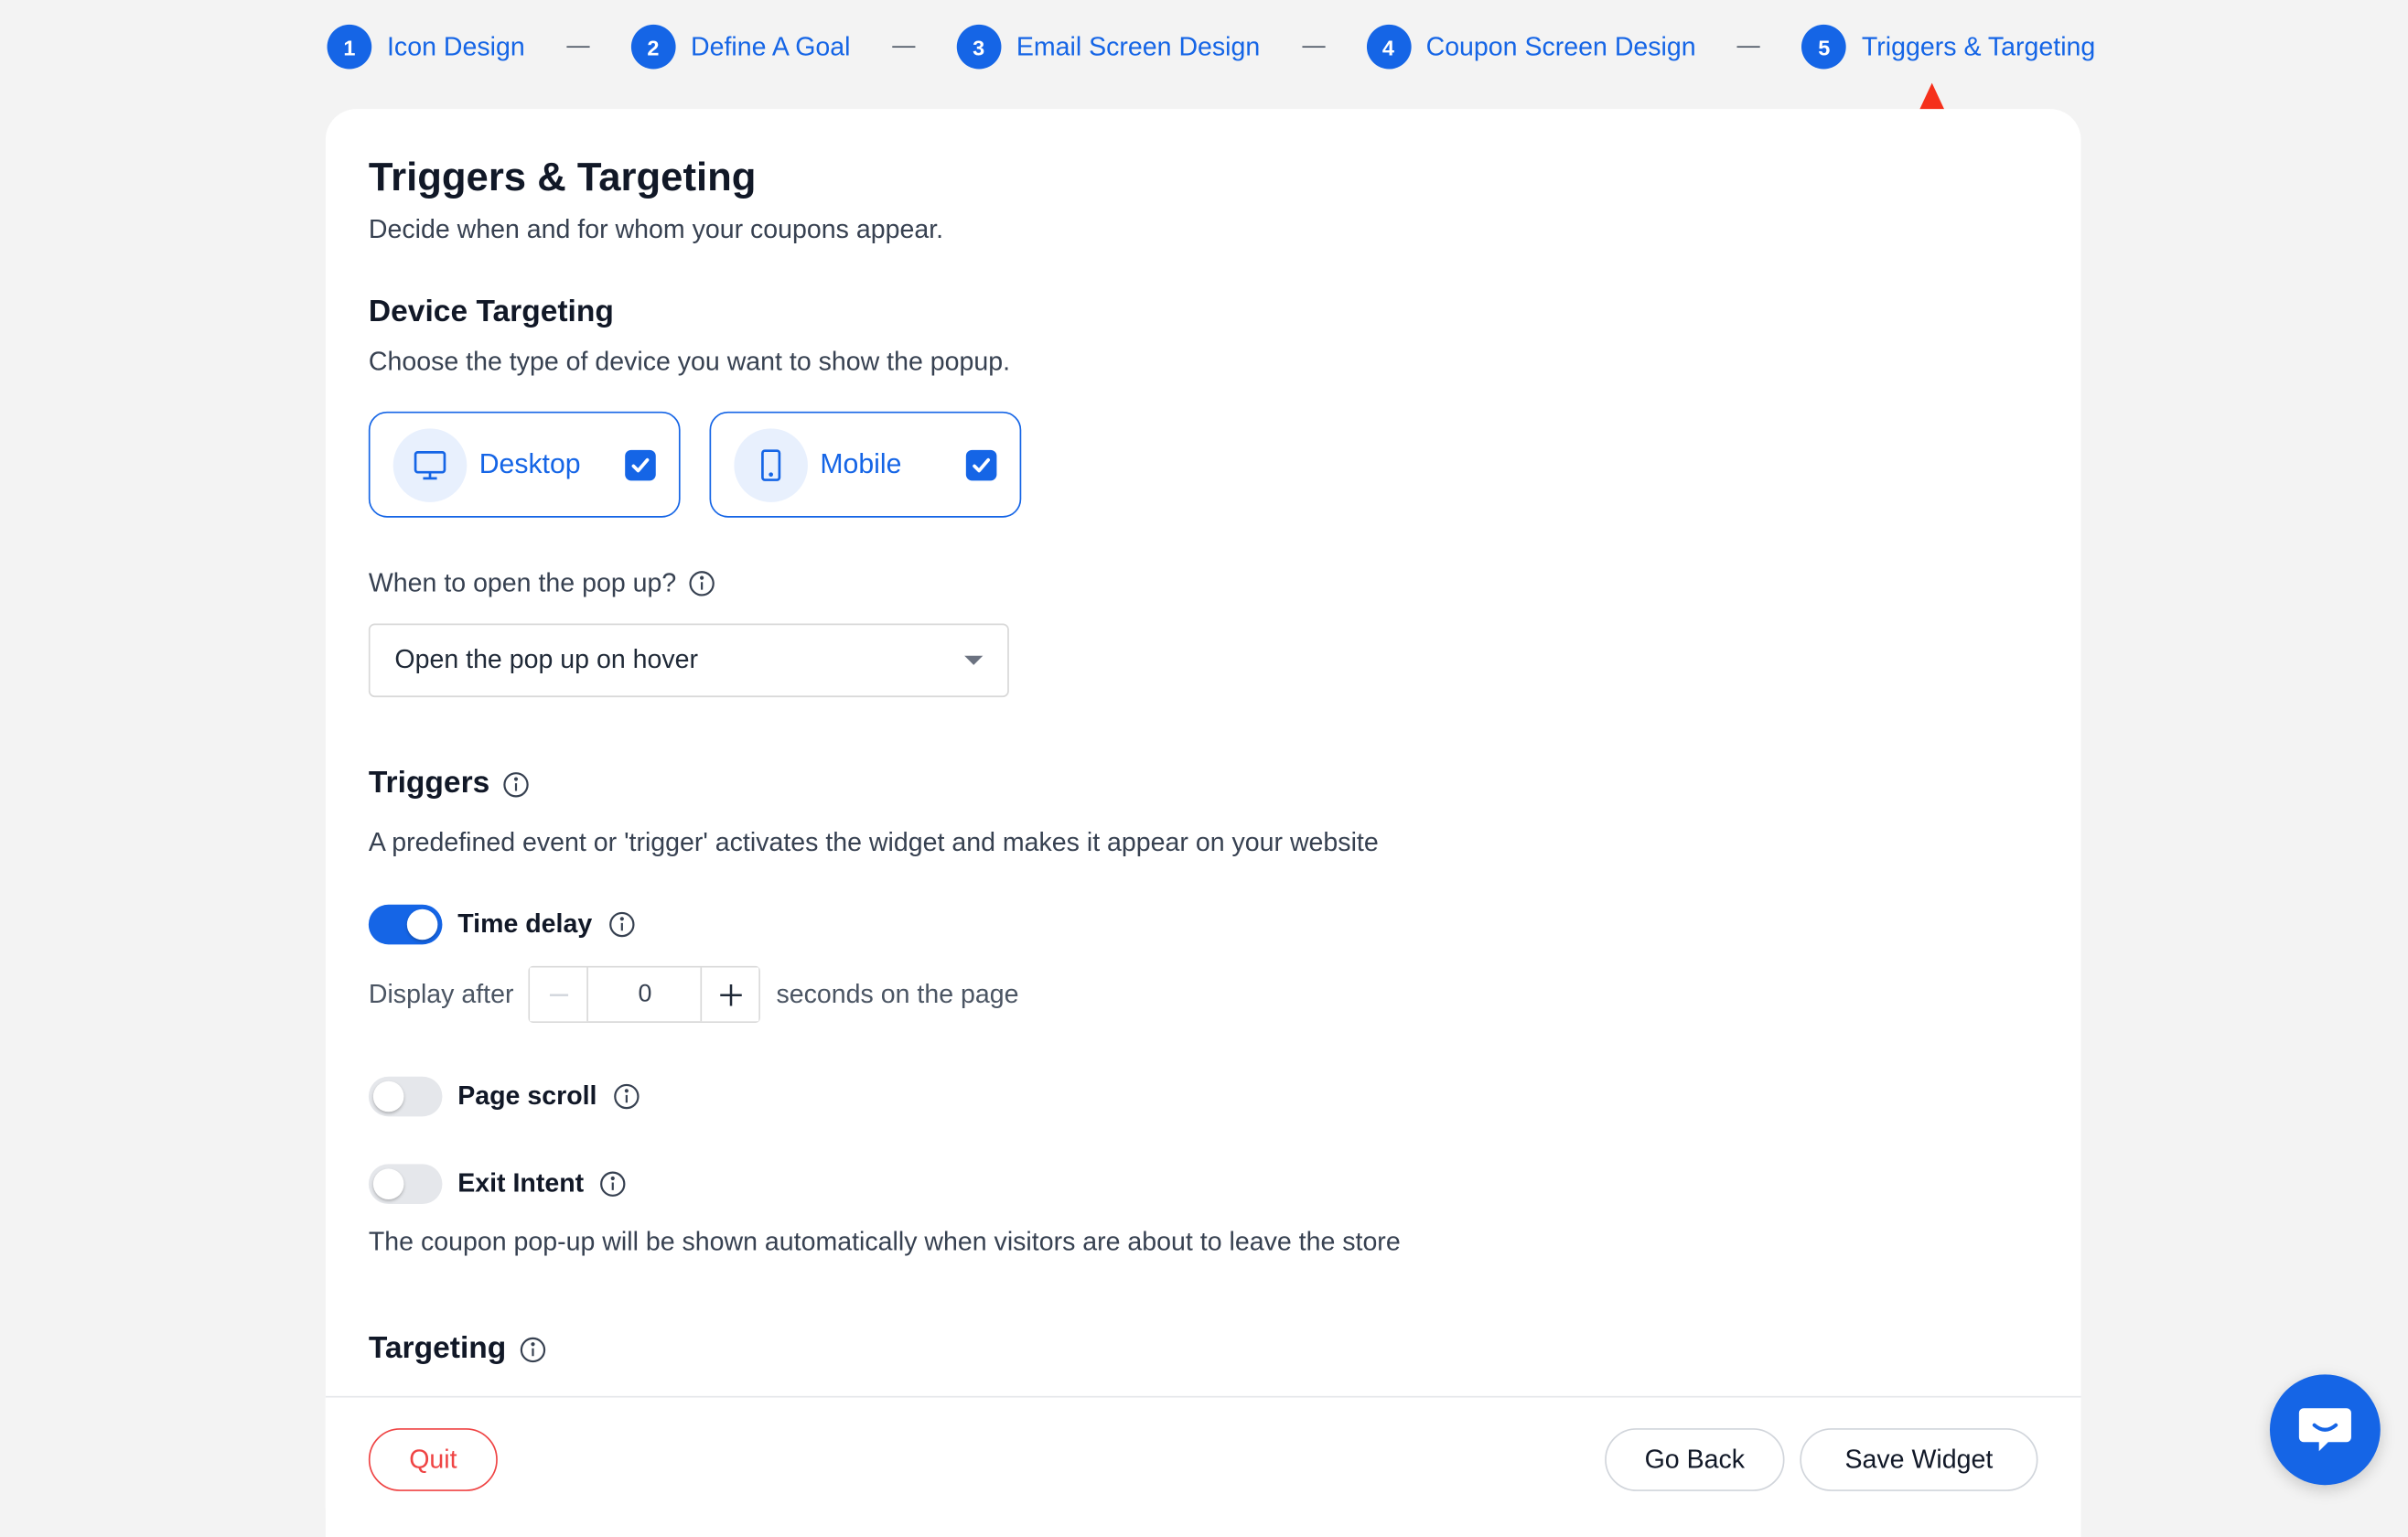  I want to click on device-option-desktop: Desktop, so click(524, 464).